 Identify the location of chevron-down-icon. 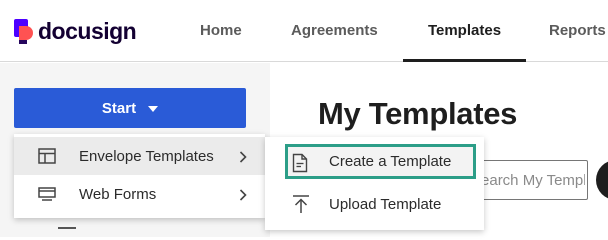
(153, 109).